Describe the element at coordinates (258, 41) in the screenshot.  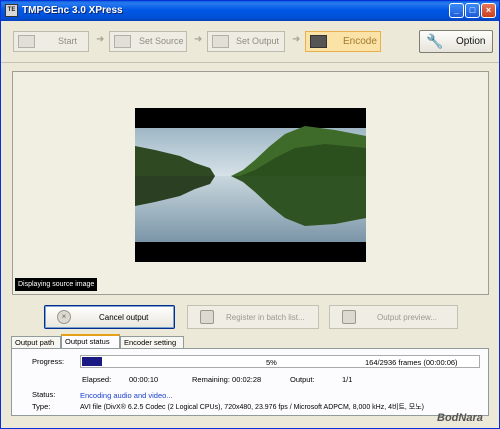
I see `step-label: Set Output` at that location.